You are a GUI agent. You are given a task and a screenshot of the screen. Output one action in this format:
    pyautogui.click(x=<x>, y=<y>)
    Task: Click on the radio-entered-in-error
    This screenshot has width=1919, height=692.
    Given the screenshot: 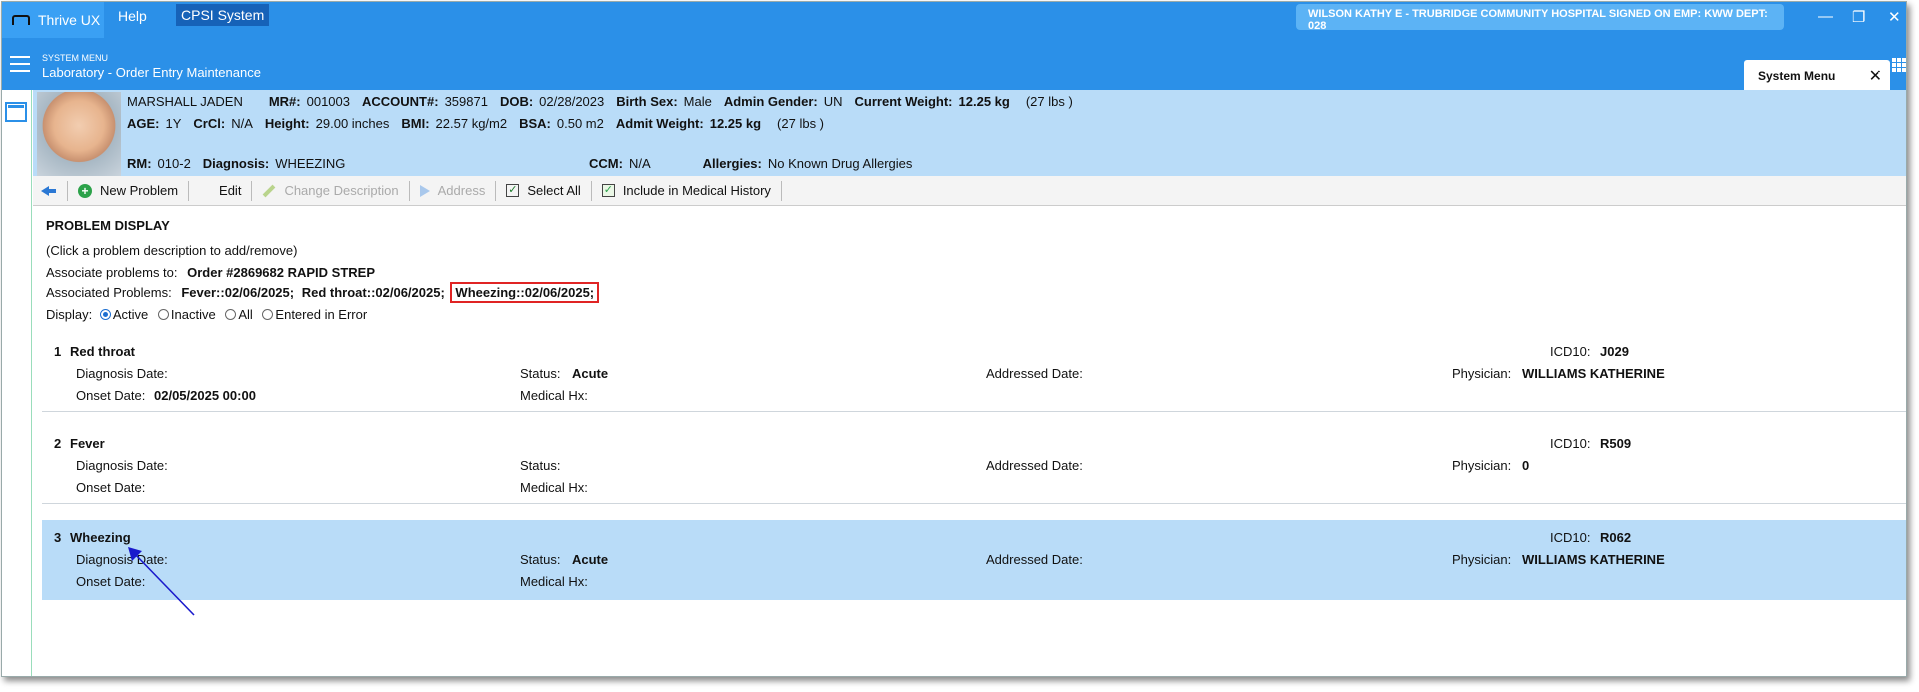 What is the action you would take?
    pyautogui.click(x=268, y=314)
    